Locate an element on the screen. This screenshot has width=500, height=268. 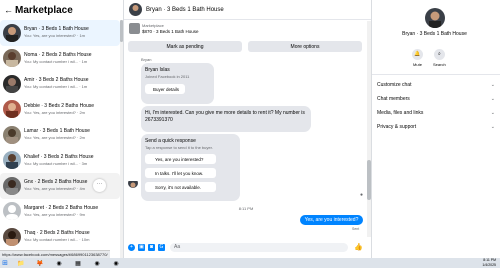
back-arrow-icon: ← is located at coordinates (8, 10).